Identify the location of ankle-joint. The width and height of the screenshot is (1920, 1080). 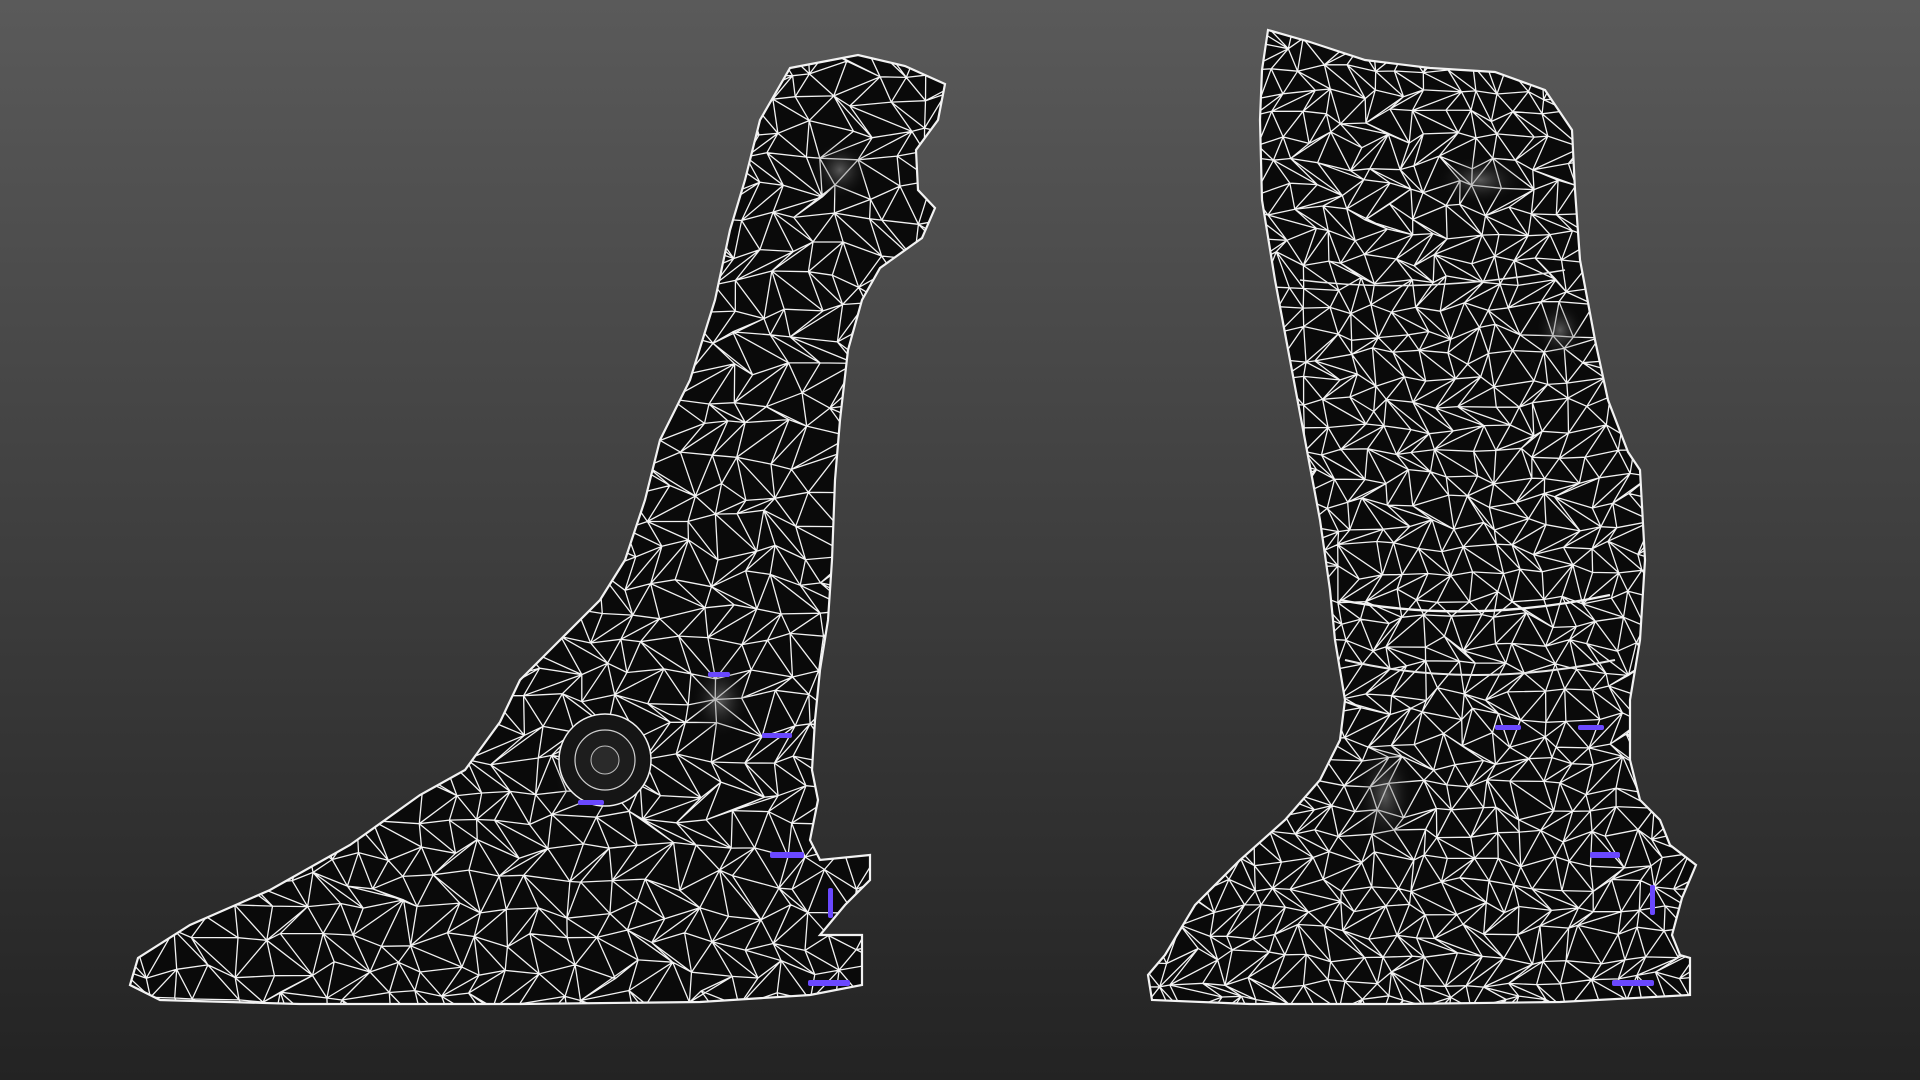
(605, 760).